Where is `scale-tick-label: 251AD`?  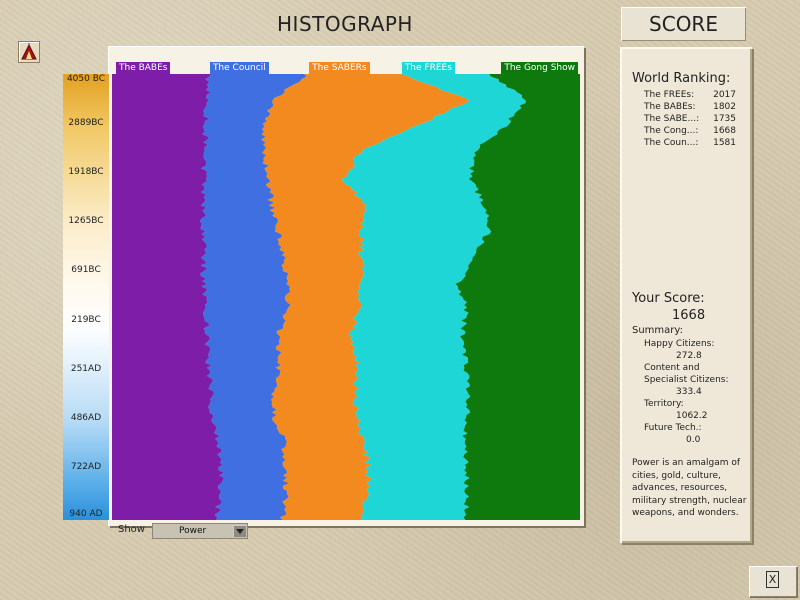
scale-tick-label: 251AD is located at coordinates (86, 369).